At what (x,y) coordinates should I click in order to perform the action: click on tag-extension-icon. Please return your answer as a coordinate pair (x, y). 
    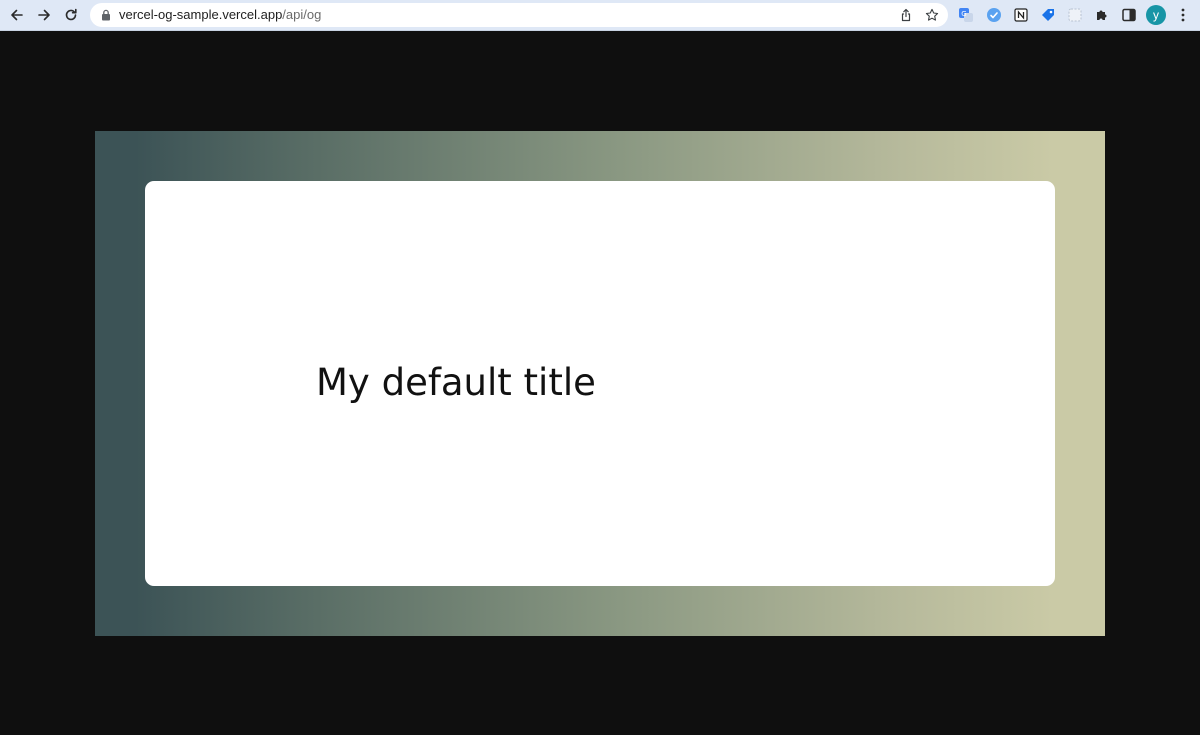
    Looking at the image, I should click on (1048, 15).